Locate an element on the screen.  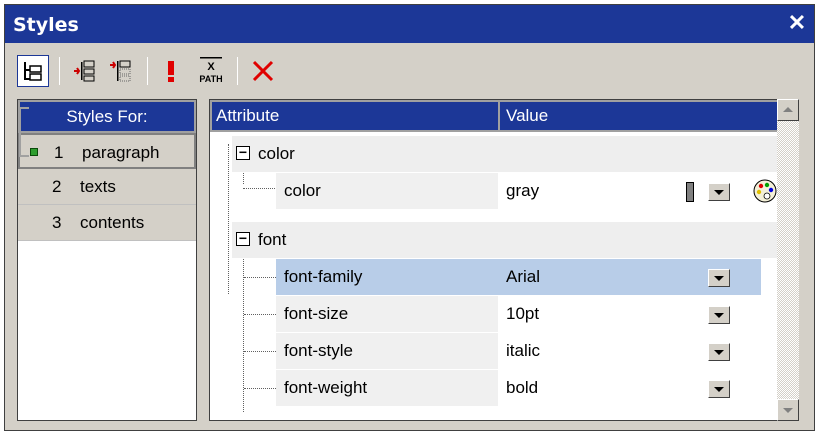
attribute-value: Arial is located at coordinates (523, 277).